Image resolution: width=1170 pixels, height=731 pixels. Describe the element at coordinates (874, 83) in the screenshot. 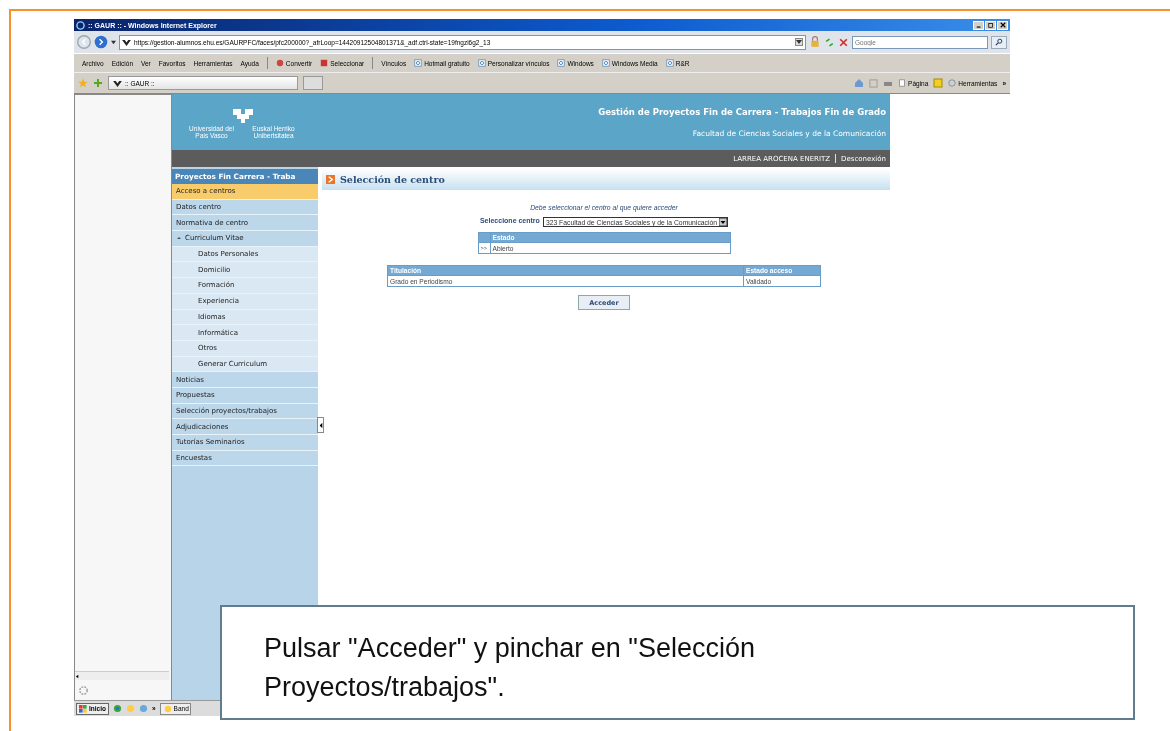

I see `feed-icon` at that location.